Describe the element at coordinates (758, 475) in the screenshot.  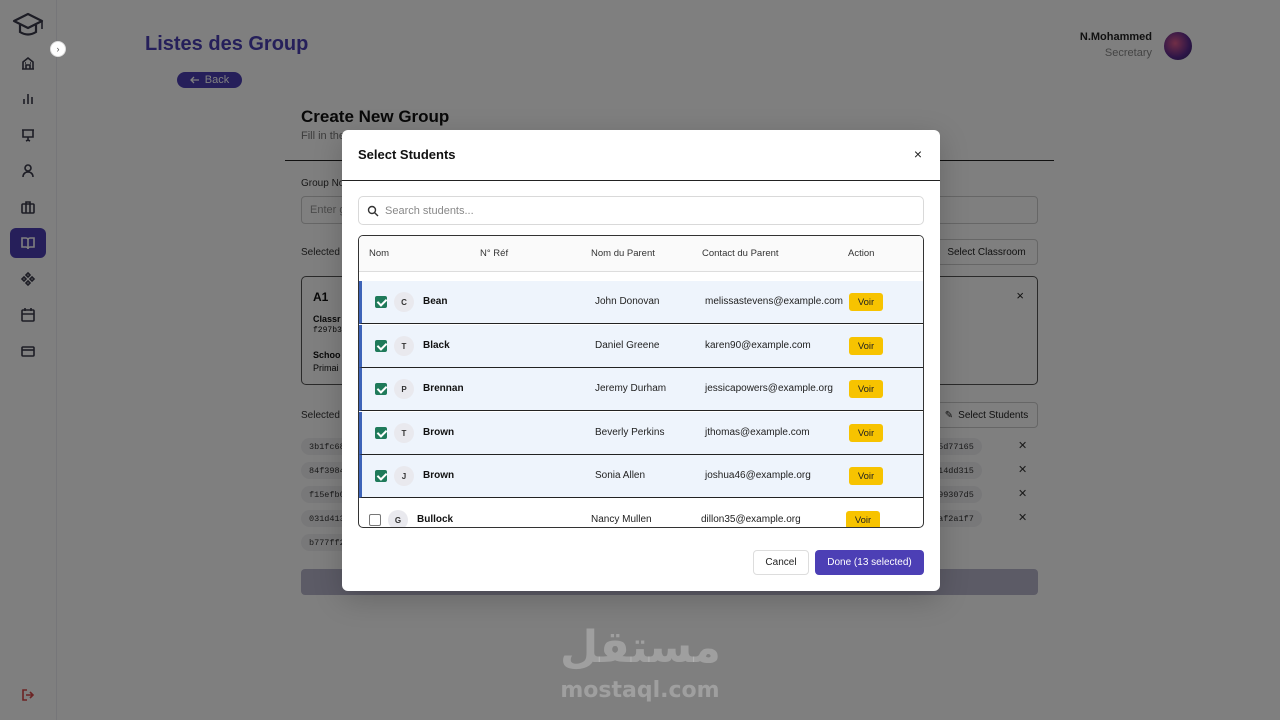
I see `parent-contact: joshua46@example.org` at that location.